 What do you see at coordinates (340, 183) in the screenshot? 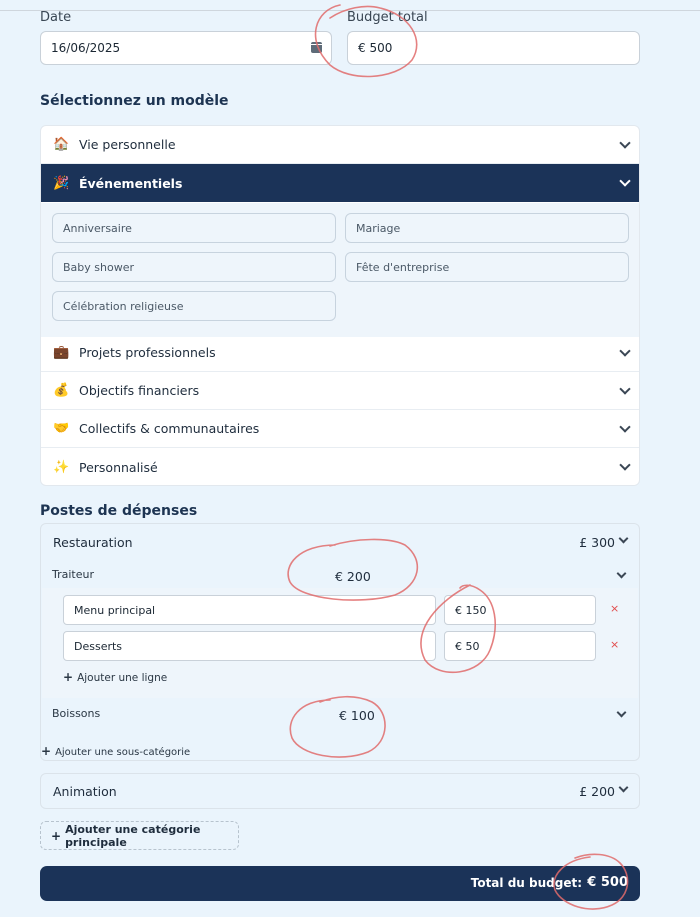
I see `model-evenementiels: 🎉 Événementiels` at bounding box center [340, 183].